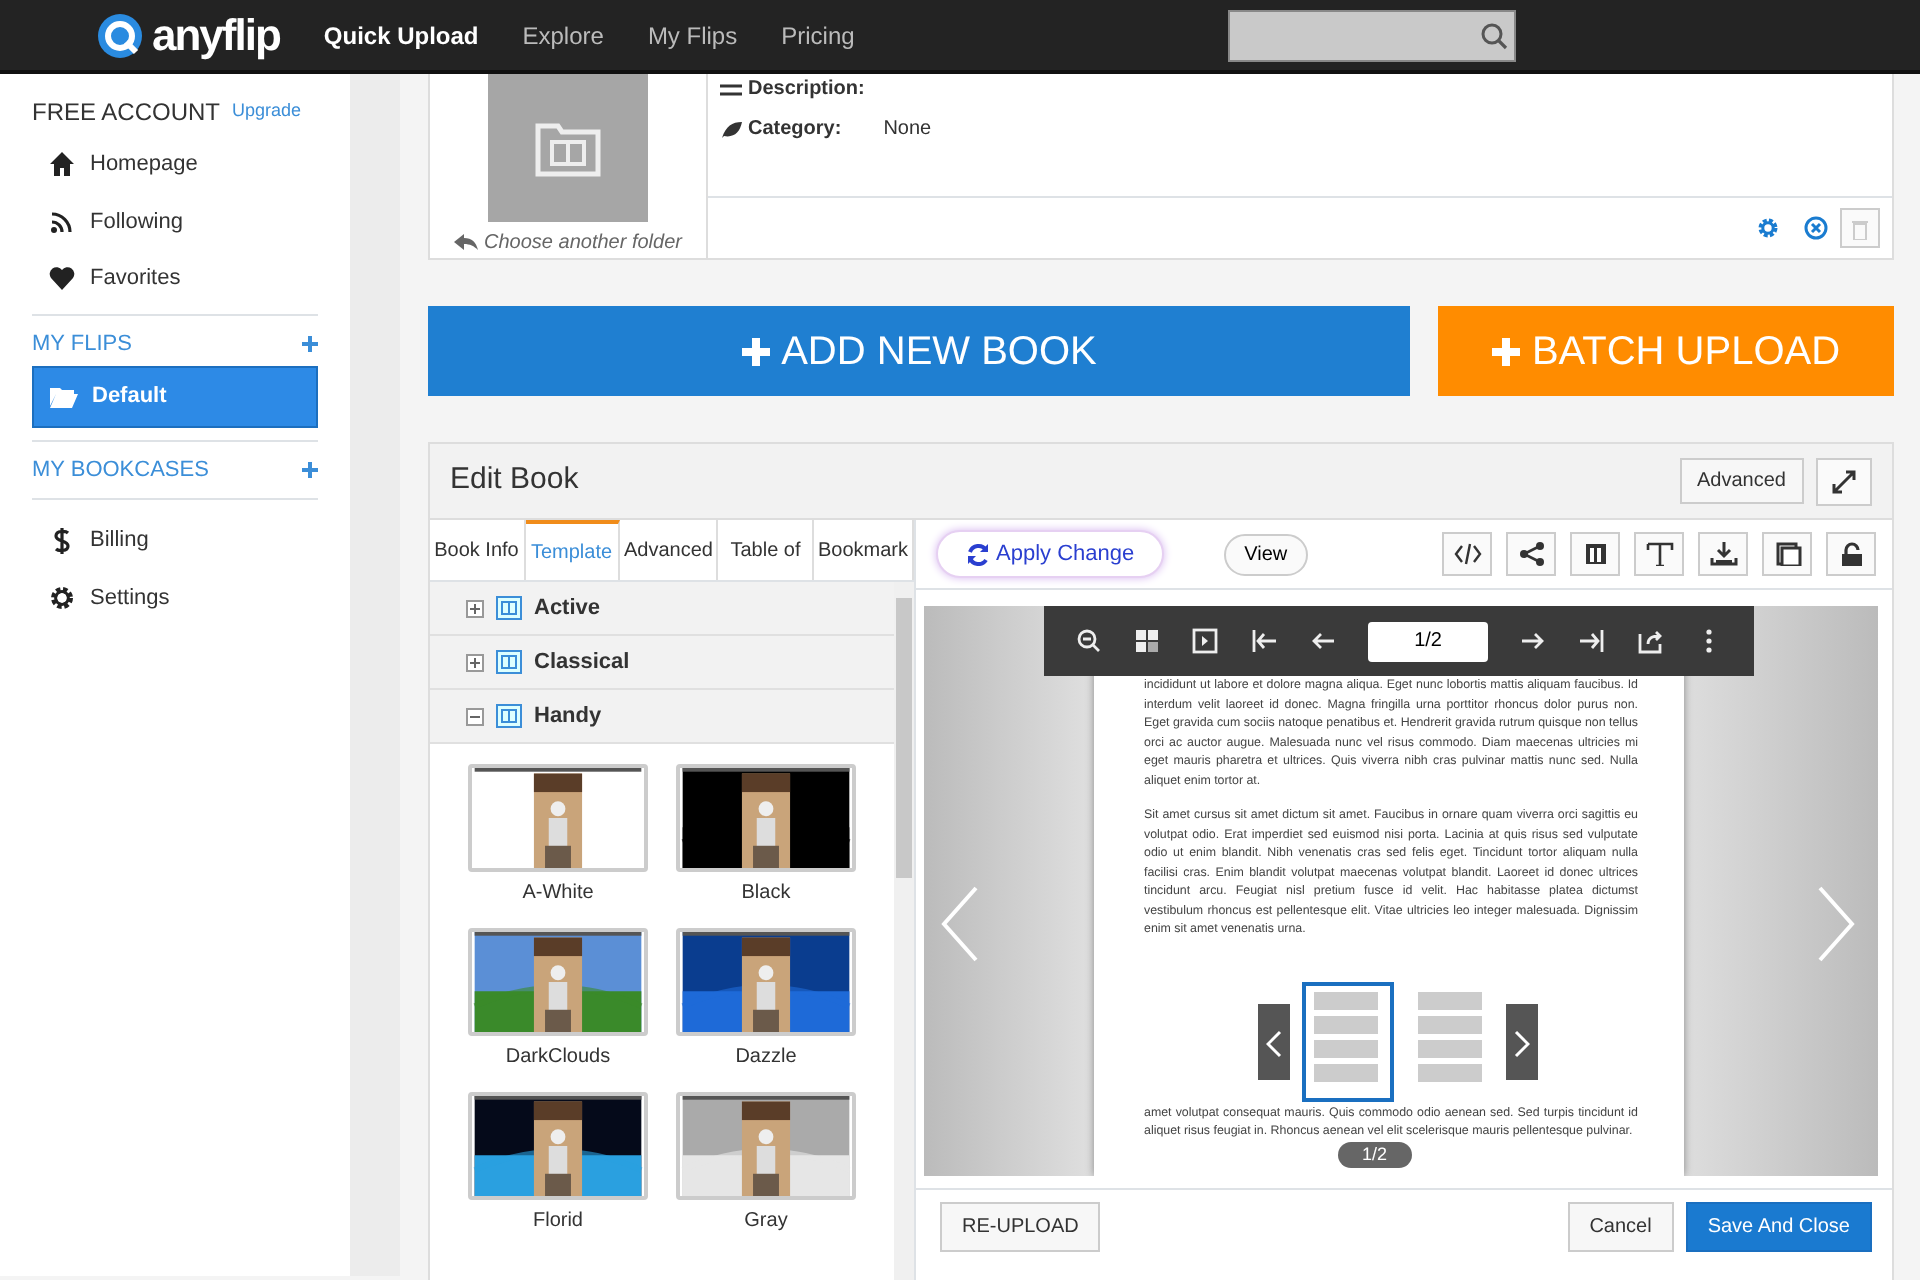 The height and width of the screenshot is (1280, 1920). I want to click on last-page-icon, so click(1591, 641).